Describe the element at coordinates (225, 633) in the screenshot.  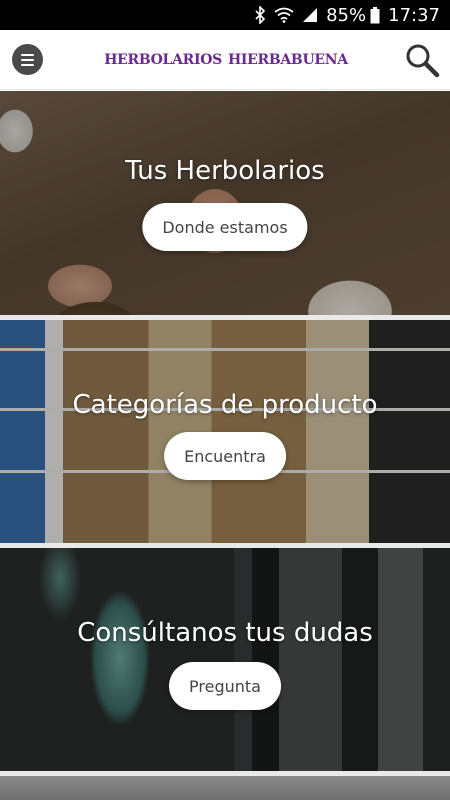
I see `card-title: Consúltanos tus dudas` at that location.